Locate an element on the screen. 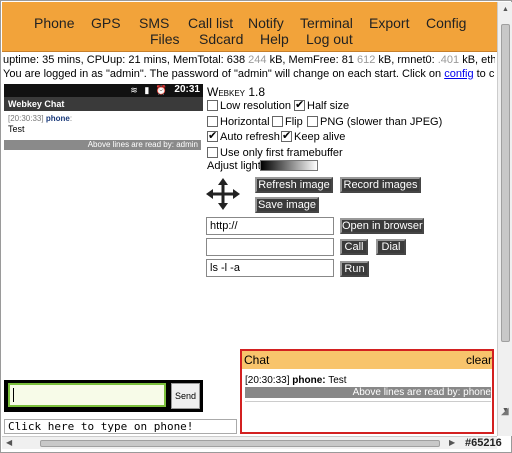  first-framebuffer-checkbox: Use only first framebuffer is located at coordinates (275, 153).